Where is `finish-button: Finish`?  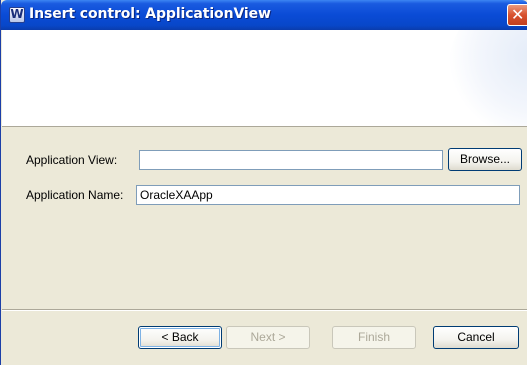
finish-button: Finish is located at coordinates (374, 337).